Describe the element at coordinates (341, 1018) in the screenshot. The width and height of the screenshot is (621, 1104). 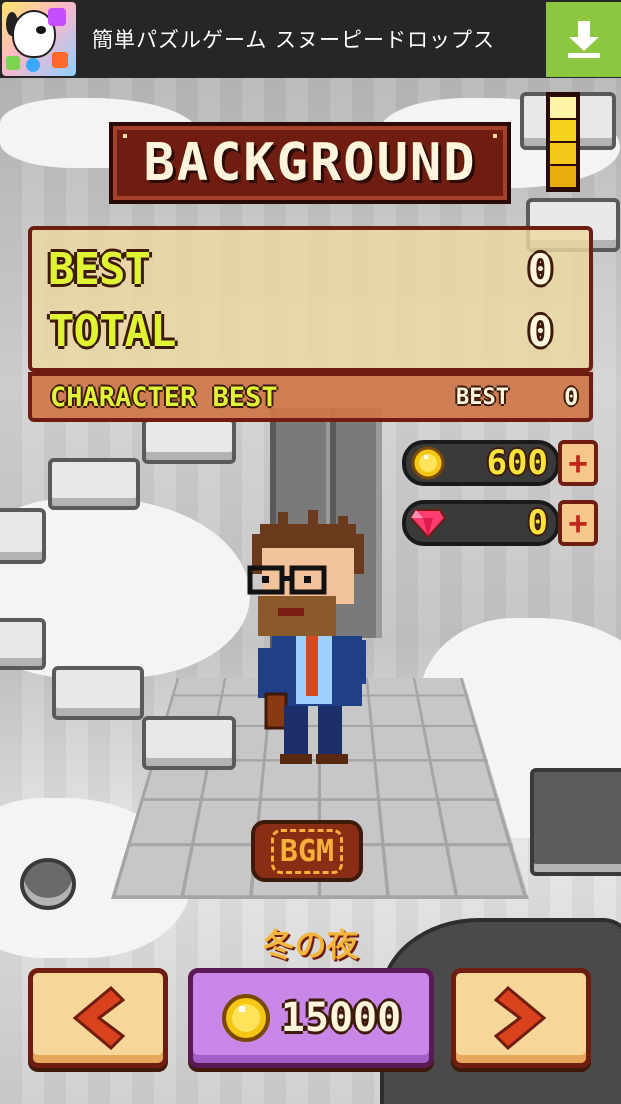
I see `buy-price: 15000` at that location.